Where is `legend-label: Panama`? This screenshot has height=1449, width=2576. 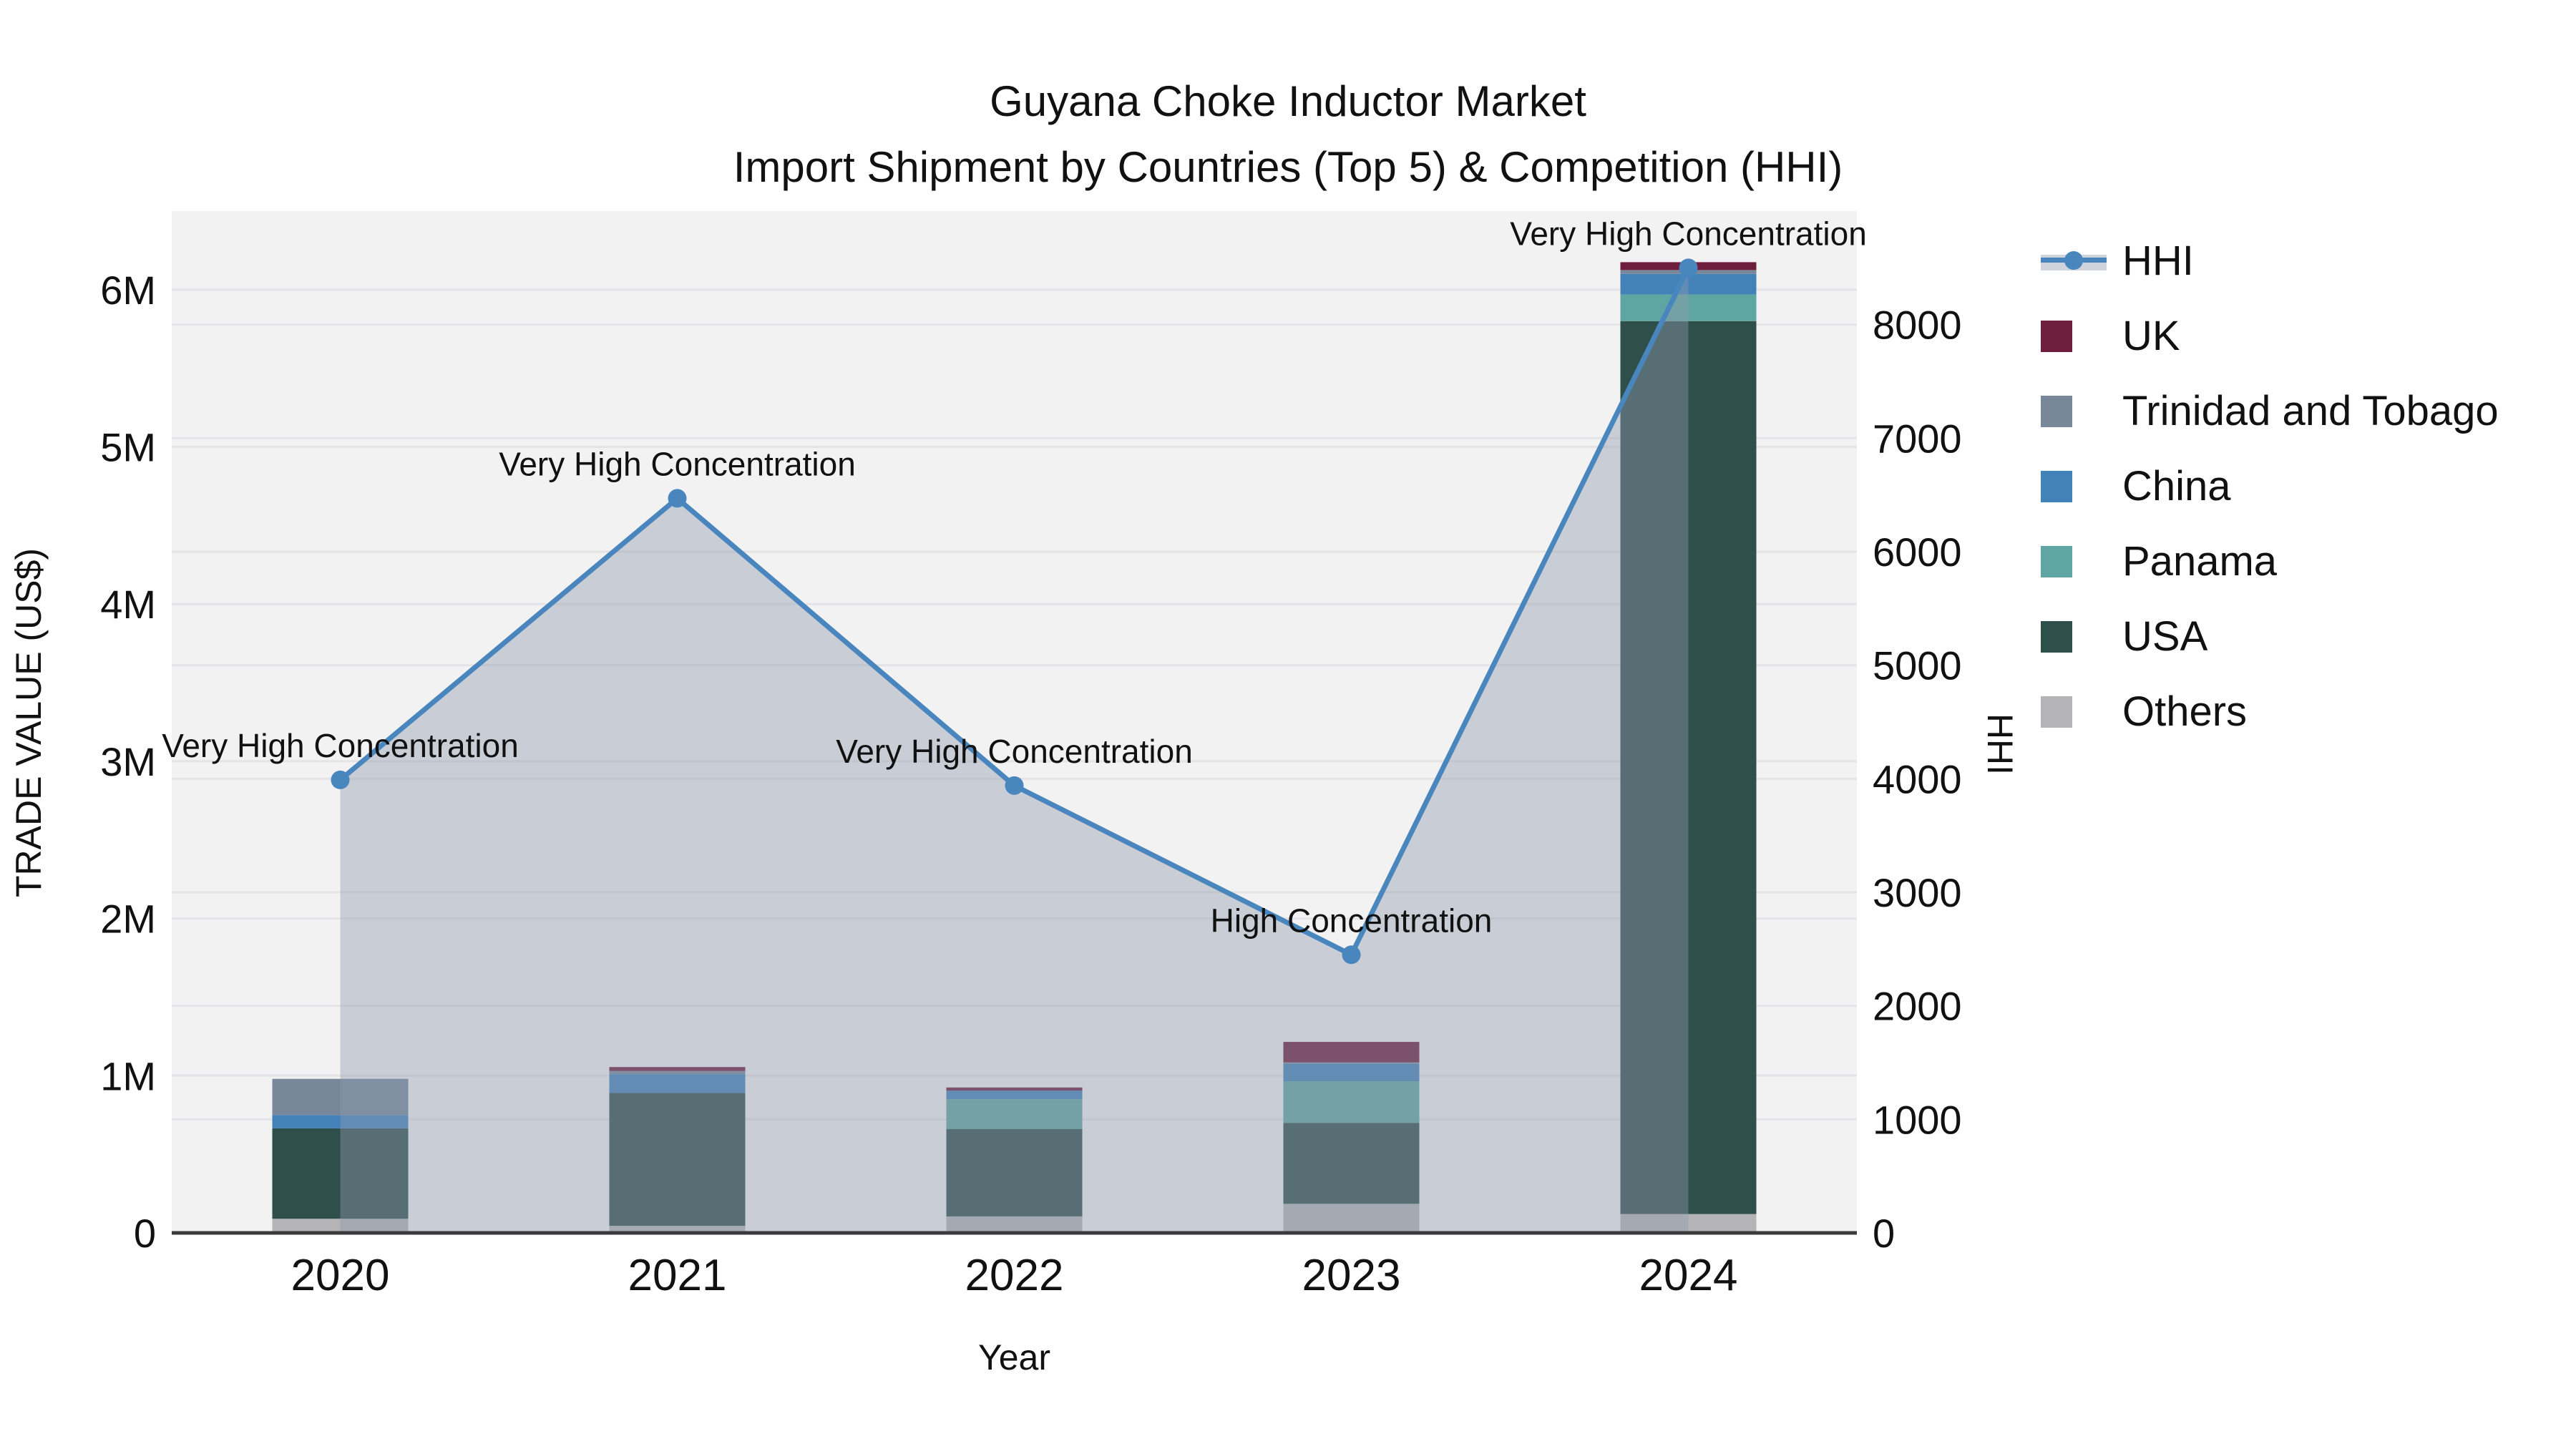
legend-label: Panama is located at coordinates (2200, 561).